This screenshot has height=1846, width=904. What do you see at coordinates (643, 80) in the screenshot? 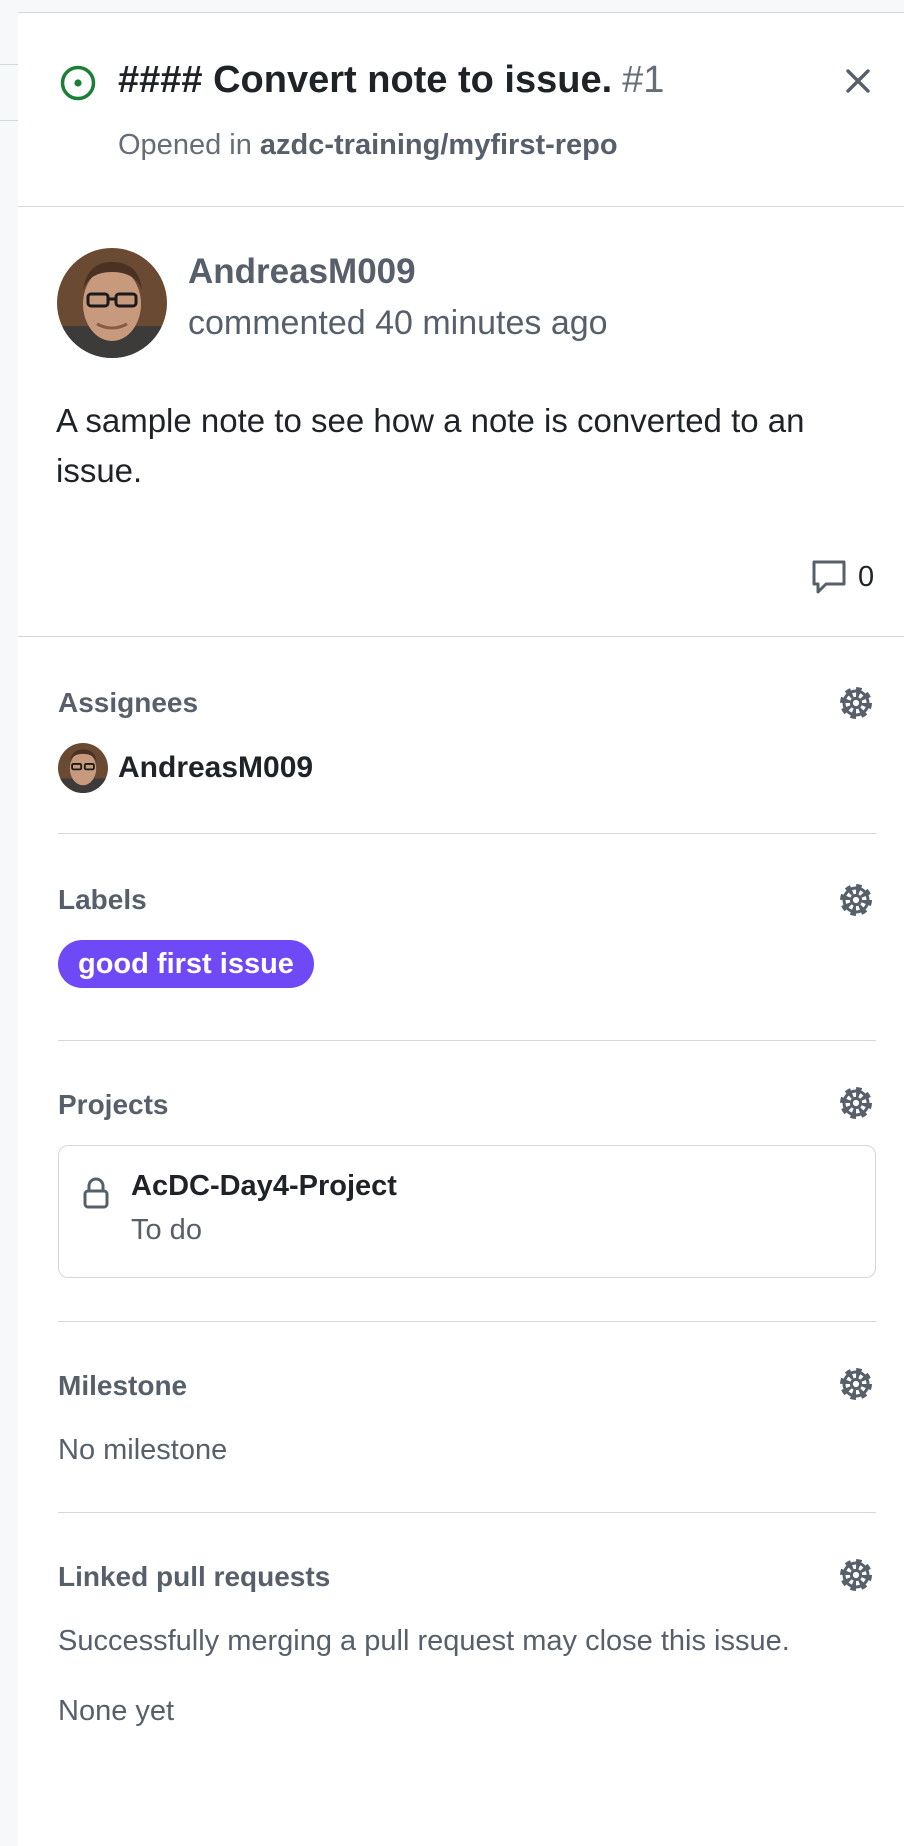
I see `issue-number: #1` at bounding box center [643, 80].